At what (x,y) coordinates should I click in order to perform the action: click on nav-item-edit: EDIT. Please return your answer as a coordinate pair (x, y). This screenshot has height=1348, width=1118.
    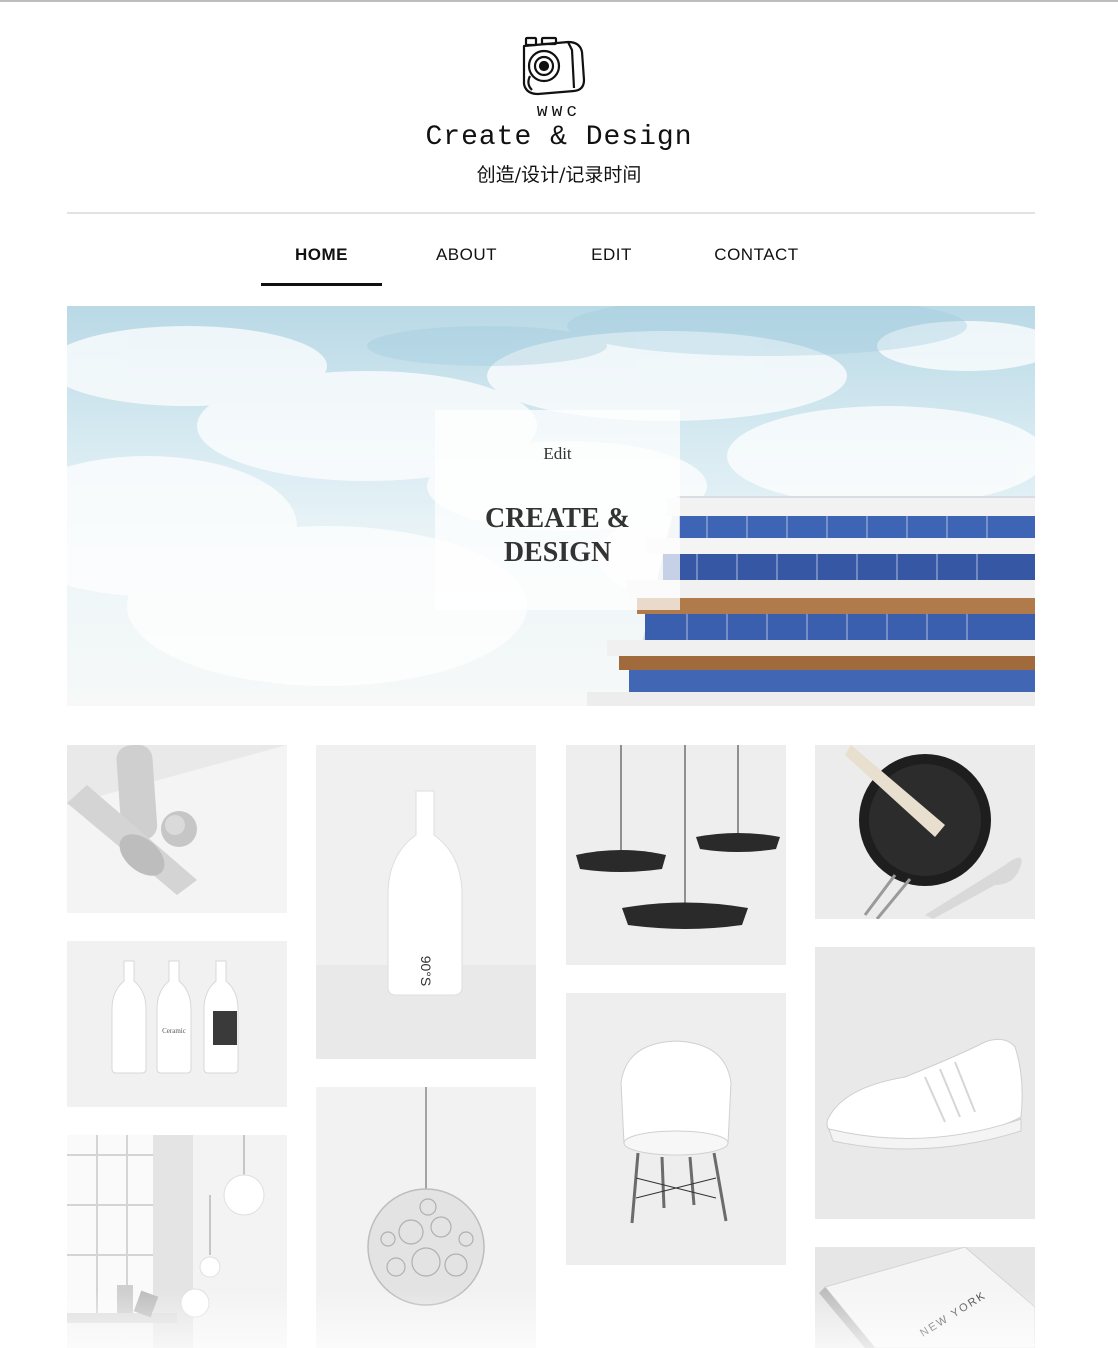
    Looking at the image, I should click on (623, 260).